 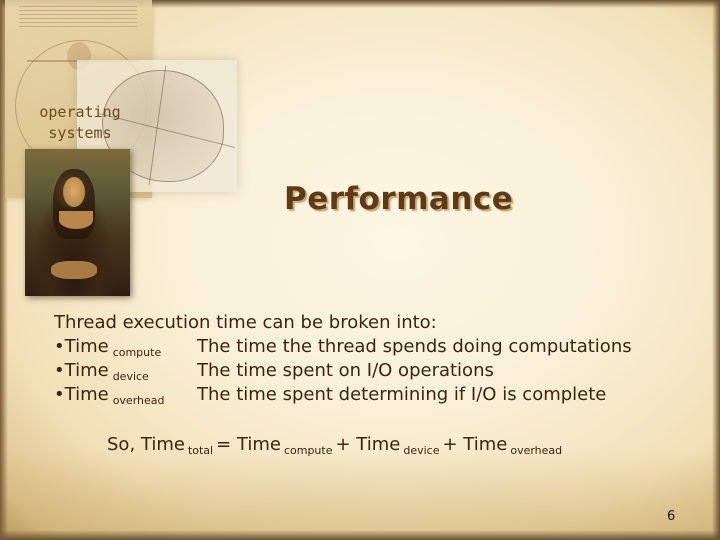 I want to click on portrait-chest, so click(x=76, y=220).